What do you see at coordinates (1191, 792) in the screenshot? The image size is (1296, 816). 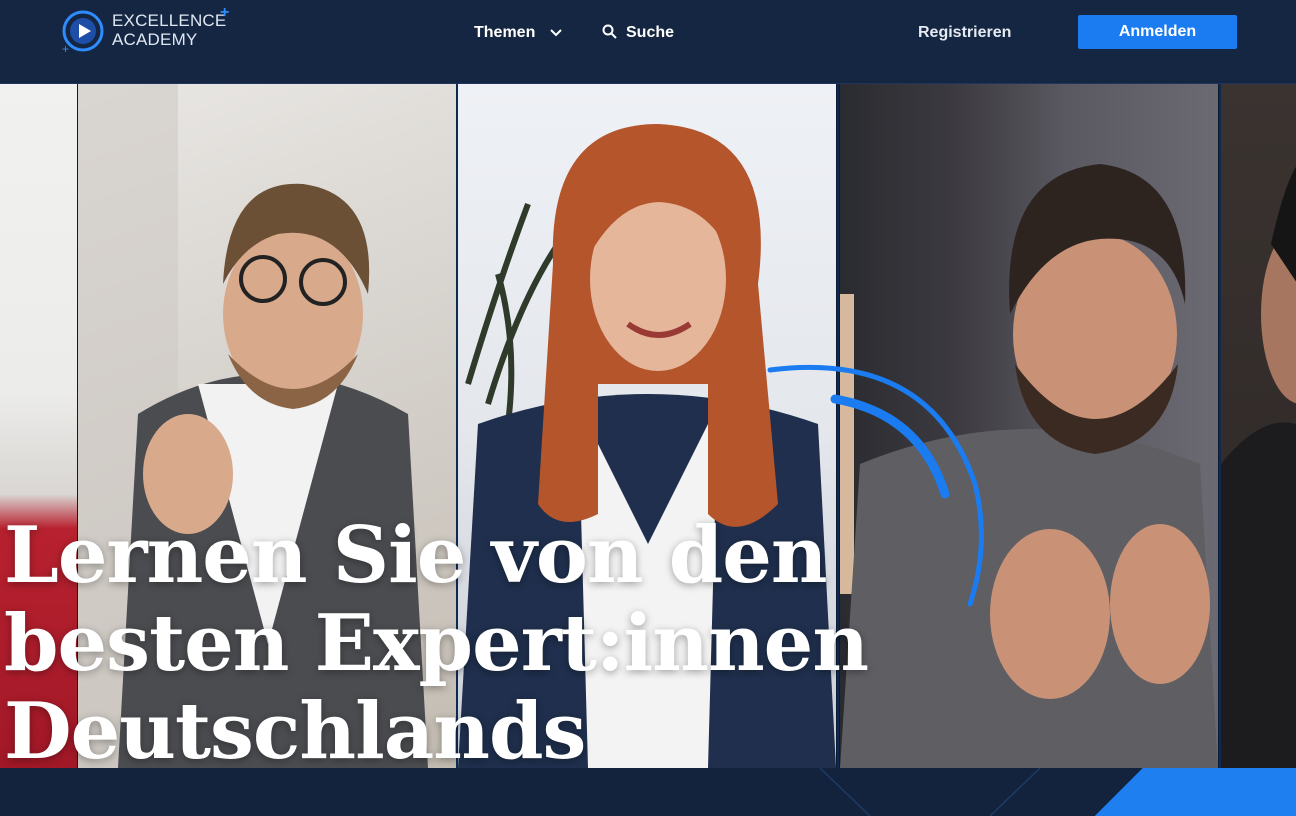 I see `blue-corner-accent` at bounding box center [1191, 792].